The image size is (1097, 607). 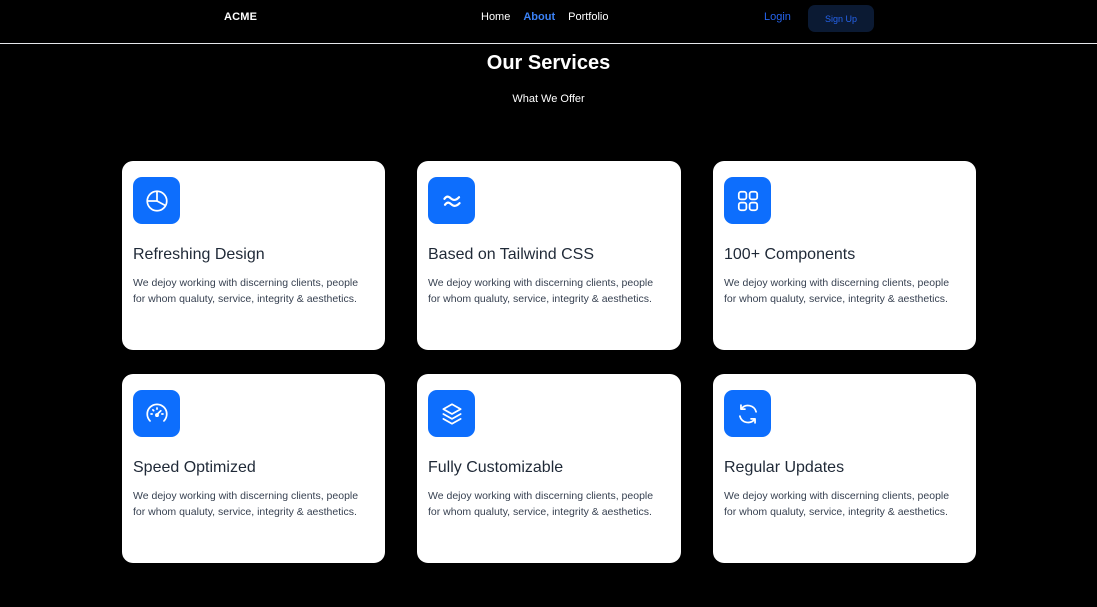 What do you see at coordinates (496, 467) in the screenshot?
I see `service-title: Fully Customizable` at bounding box center [496, 467].